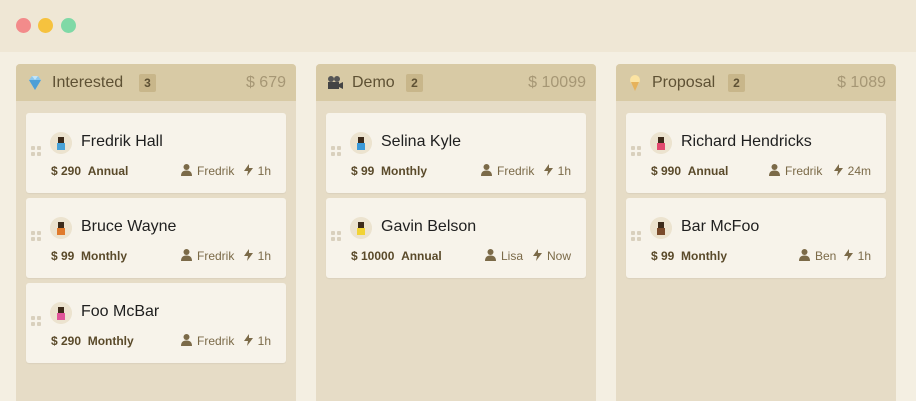 This screenshot has height=401, width=916. I want to click on column-title: Proposal, so click(684, 82).